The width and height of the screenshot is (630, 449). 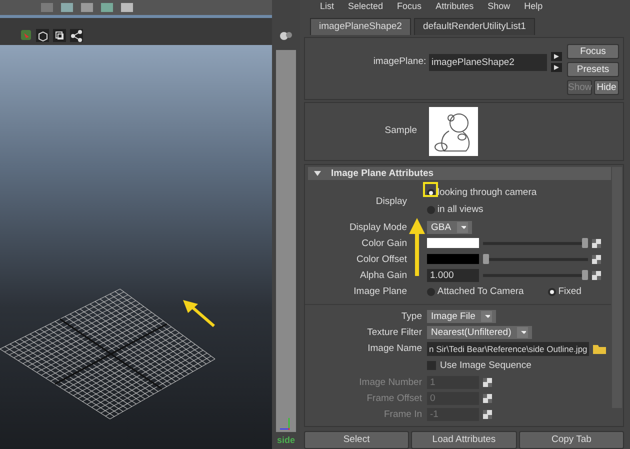 What do you see at coordinates (390, 201) in the screenshot?
I see `field-label: Display` at bounding box center [390, 201].